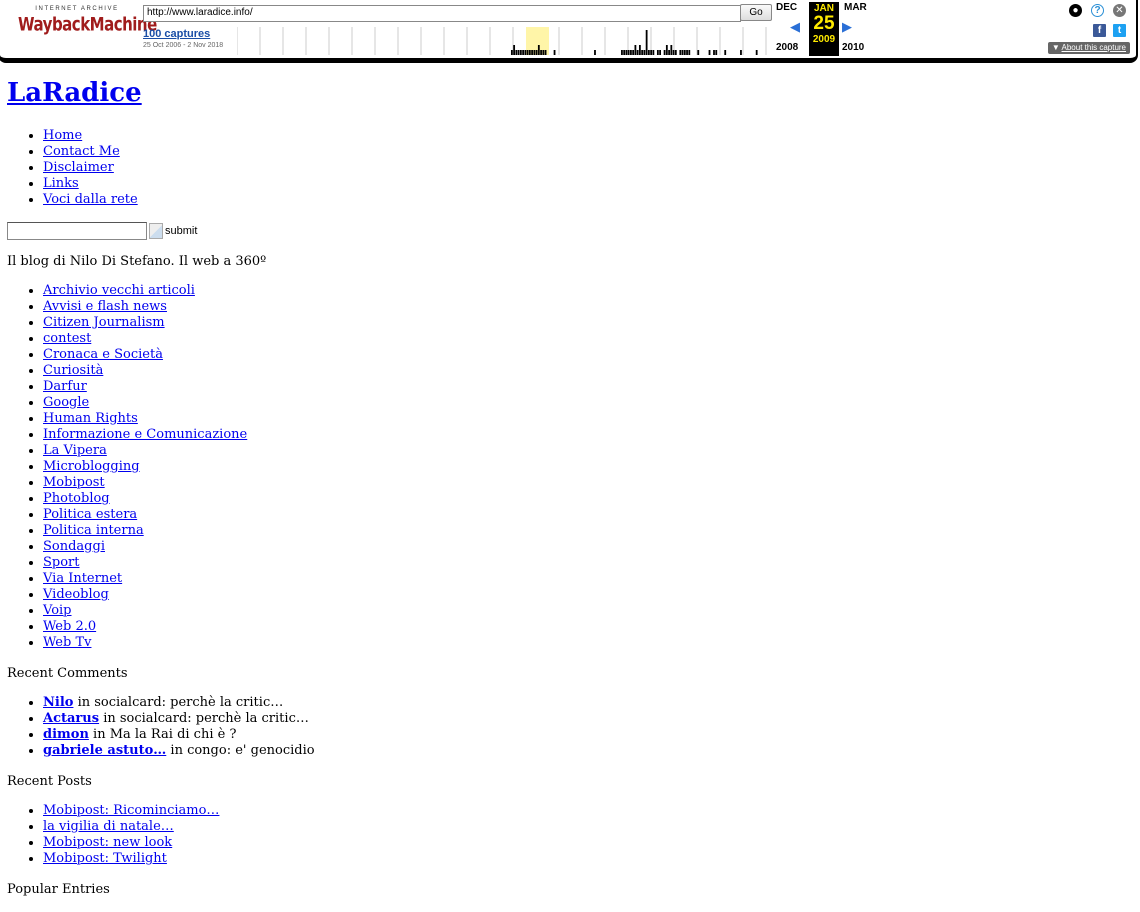  I want to click on capture-sparkline, so click(502, 41).